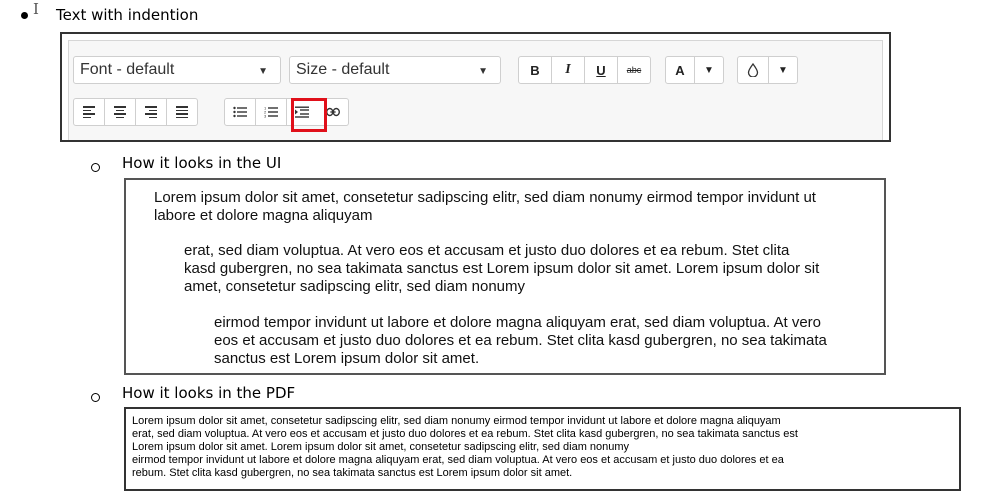 The height and width of the screenshot is (500, 987). Describe the element at coordinates (263, 215) in the screenshot. I see `ui-paragraph-line: labore et dolore magna aliquyam` at that location.